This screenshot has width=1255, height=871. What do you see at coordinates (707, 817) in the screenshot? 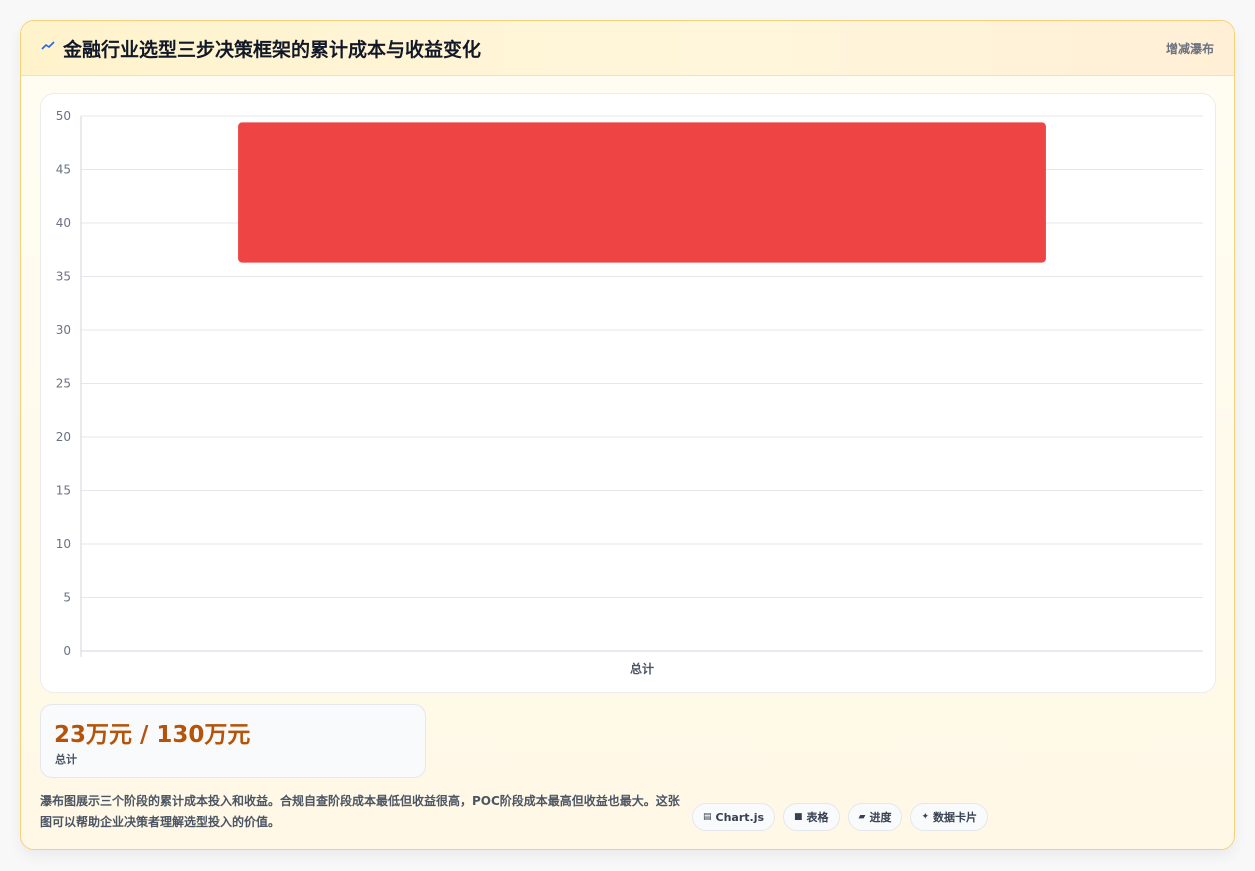
I see `chart-icon: ▤` at bounding box center [707, 817].